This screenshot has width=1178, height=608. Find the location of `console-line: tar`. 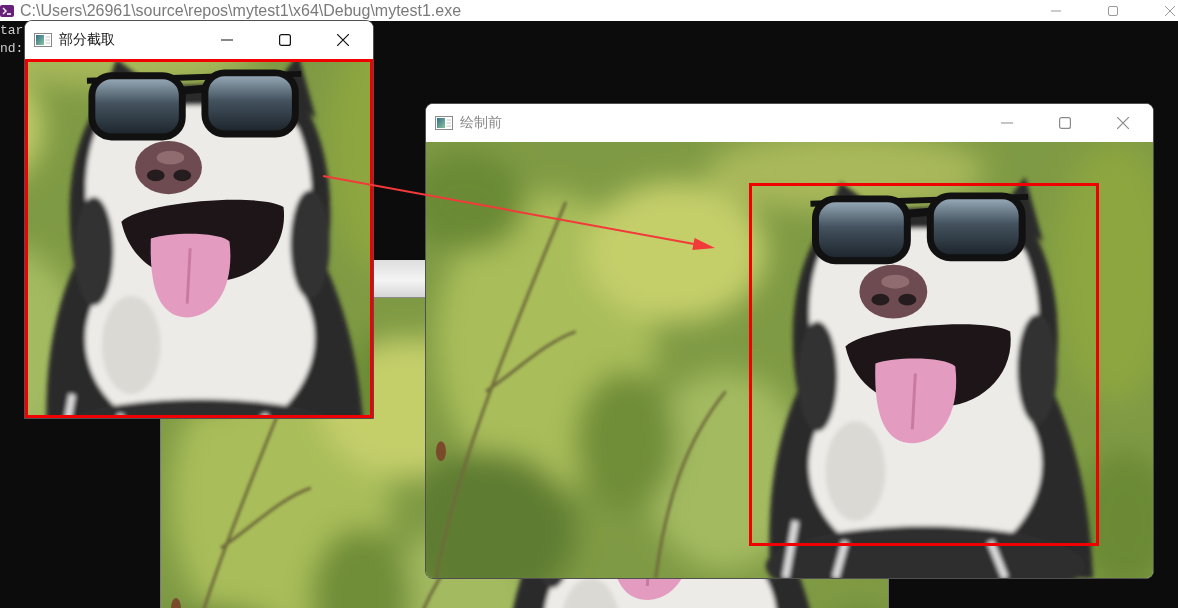

console-line: tar is located at coordinates (12, 31).